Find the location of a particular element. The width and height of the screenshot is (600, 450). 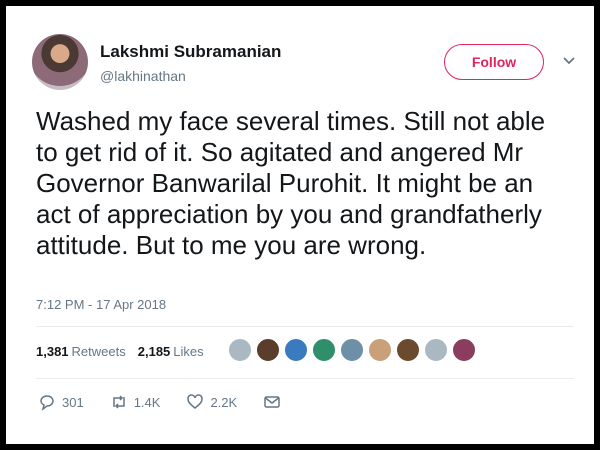

reply-icon is located at coordinates (47, 403).